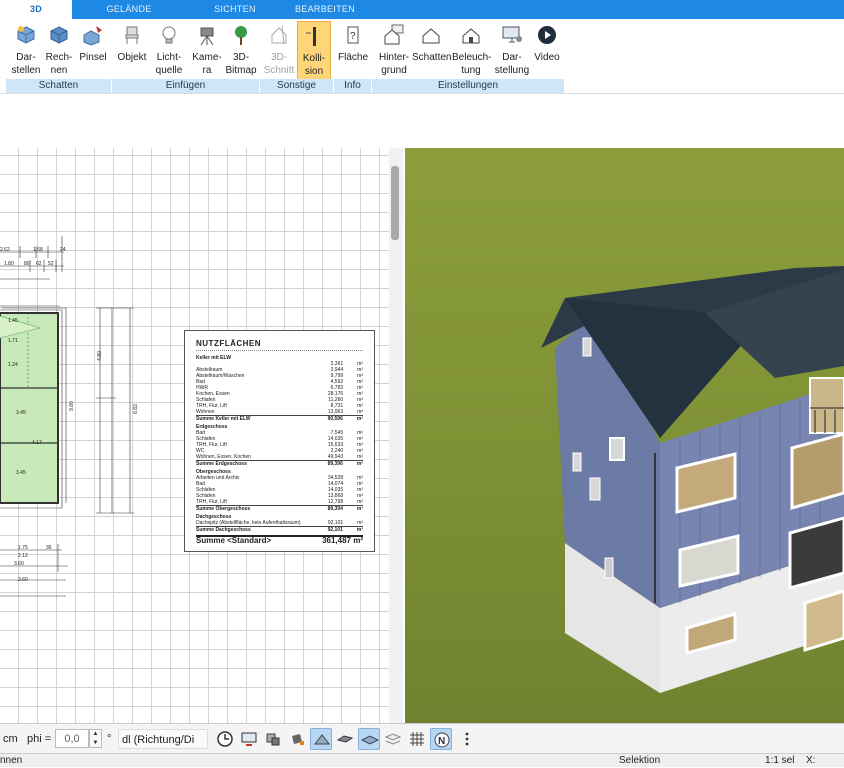  Describe the element at coordinates (297, 86) in the screenshot. I see `group-sonstige: Sonstige` at that location.